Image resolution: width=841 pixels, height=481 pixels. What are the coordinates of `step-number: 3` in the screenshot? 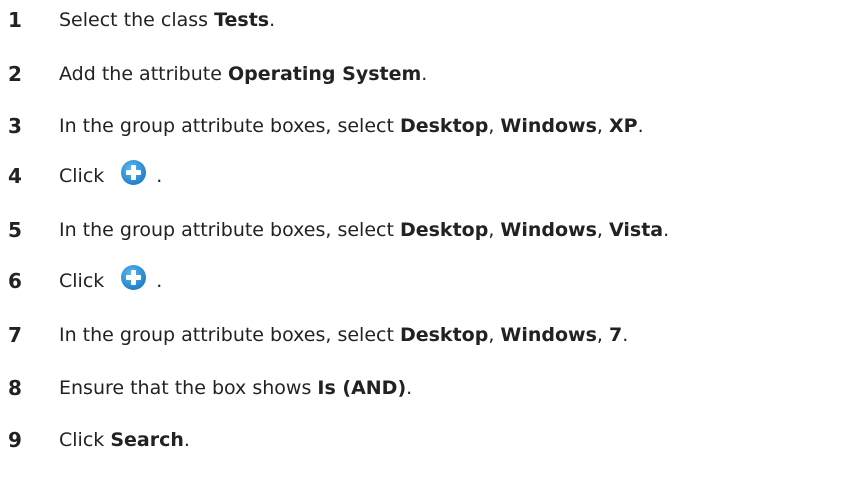 It's located at (15, 126).